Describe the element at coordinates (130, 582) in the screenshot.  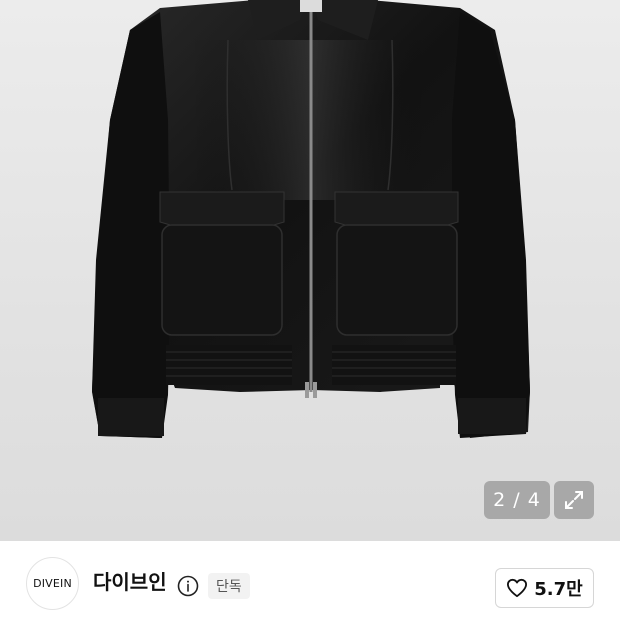
I see `brand-name: 다이브인` at that location.